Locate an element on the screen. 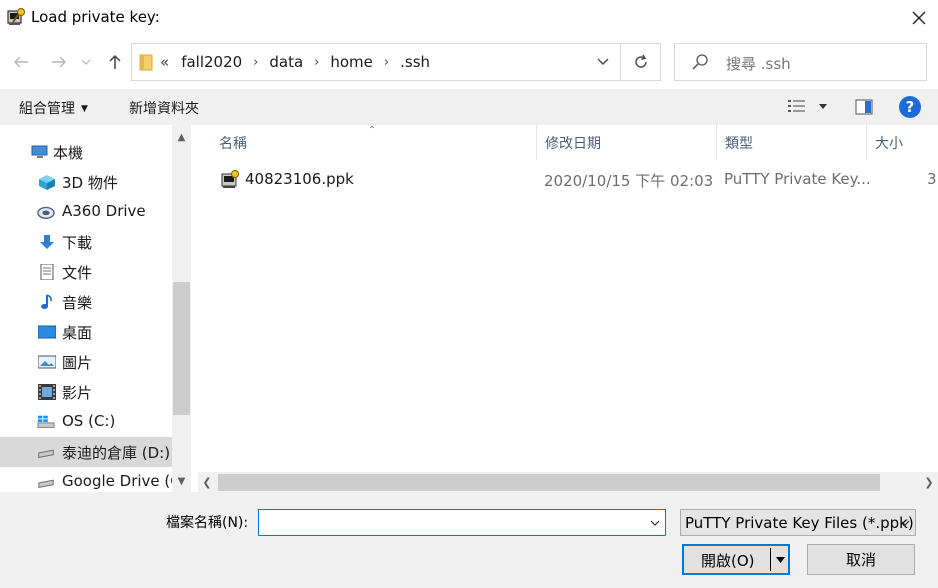  filename-input is located at coordinates (462, 522).